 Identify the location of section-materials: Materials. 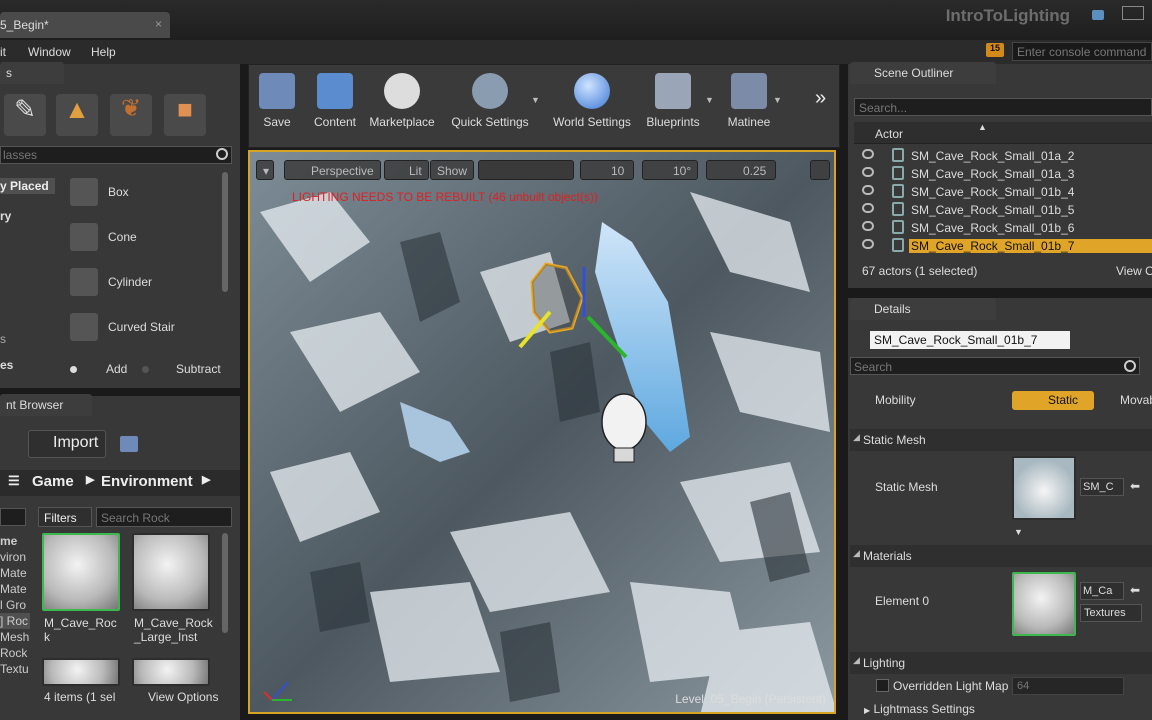
(1001, 556).